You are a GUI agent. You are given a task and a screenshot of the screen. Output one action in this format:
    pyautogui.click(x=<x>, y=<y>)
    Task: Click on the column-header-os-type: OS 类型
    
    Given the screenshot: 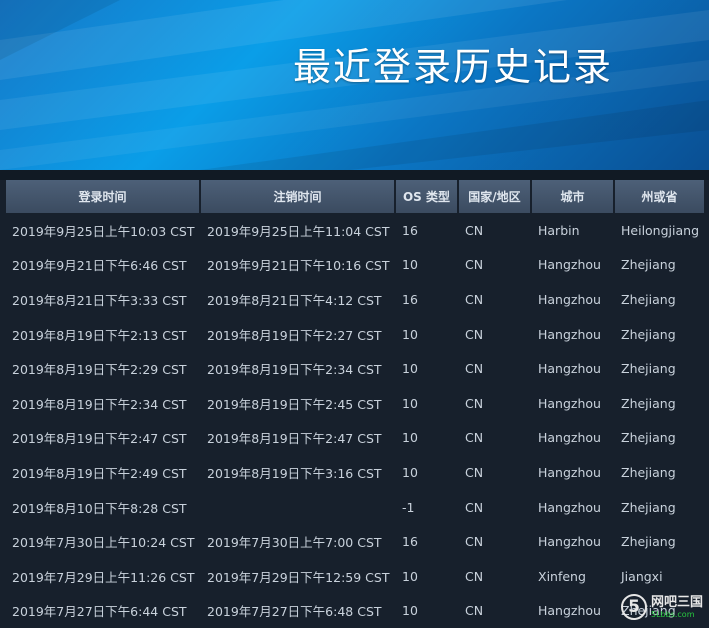 What is the action you would take?
    pyautogui.click(x=426, y=196)
    